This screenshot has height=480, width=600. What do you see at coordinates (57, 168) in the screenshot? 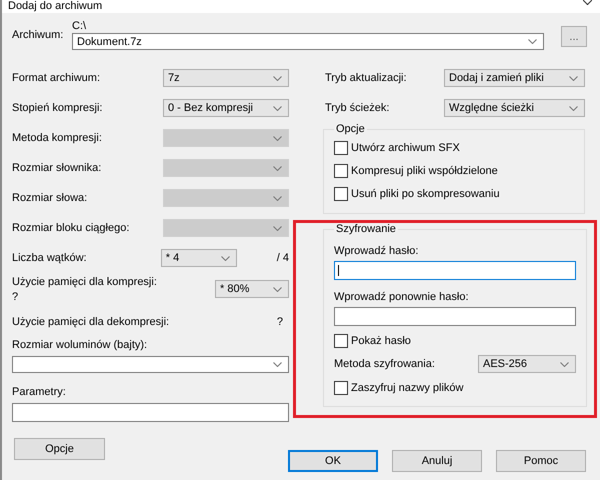
I see `field-label: Rozmiar słownika:` at bounding box center [57, 168].